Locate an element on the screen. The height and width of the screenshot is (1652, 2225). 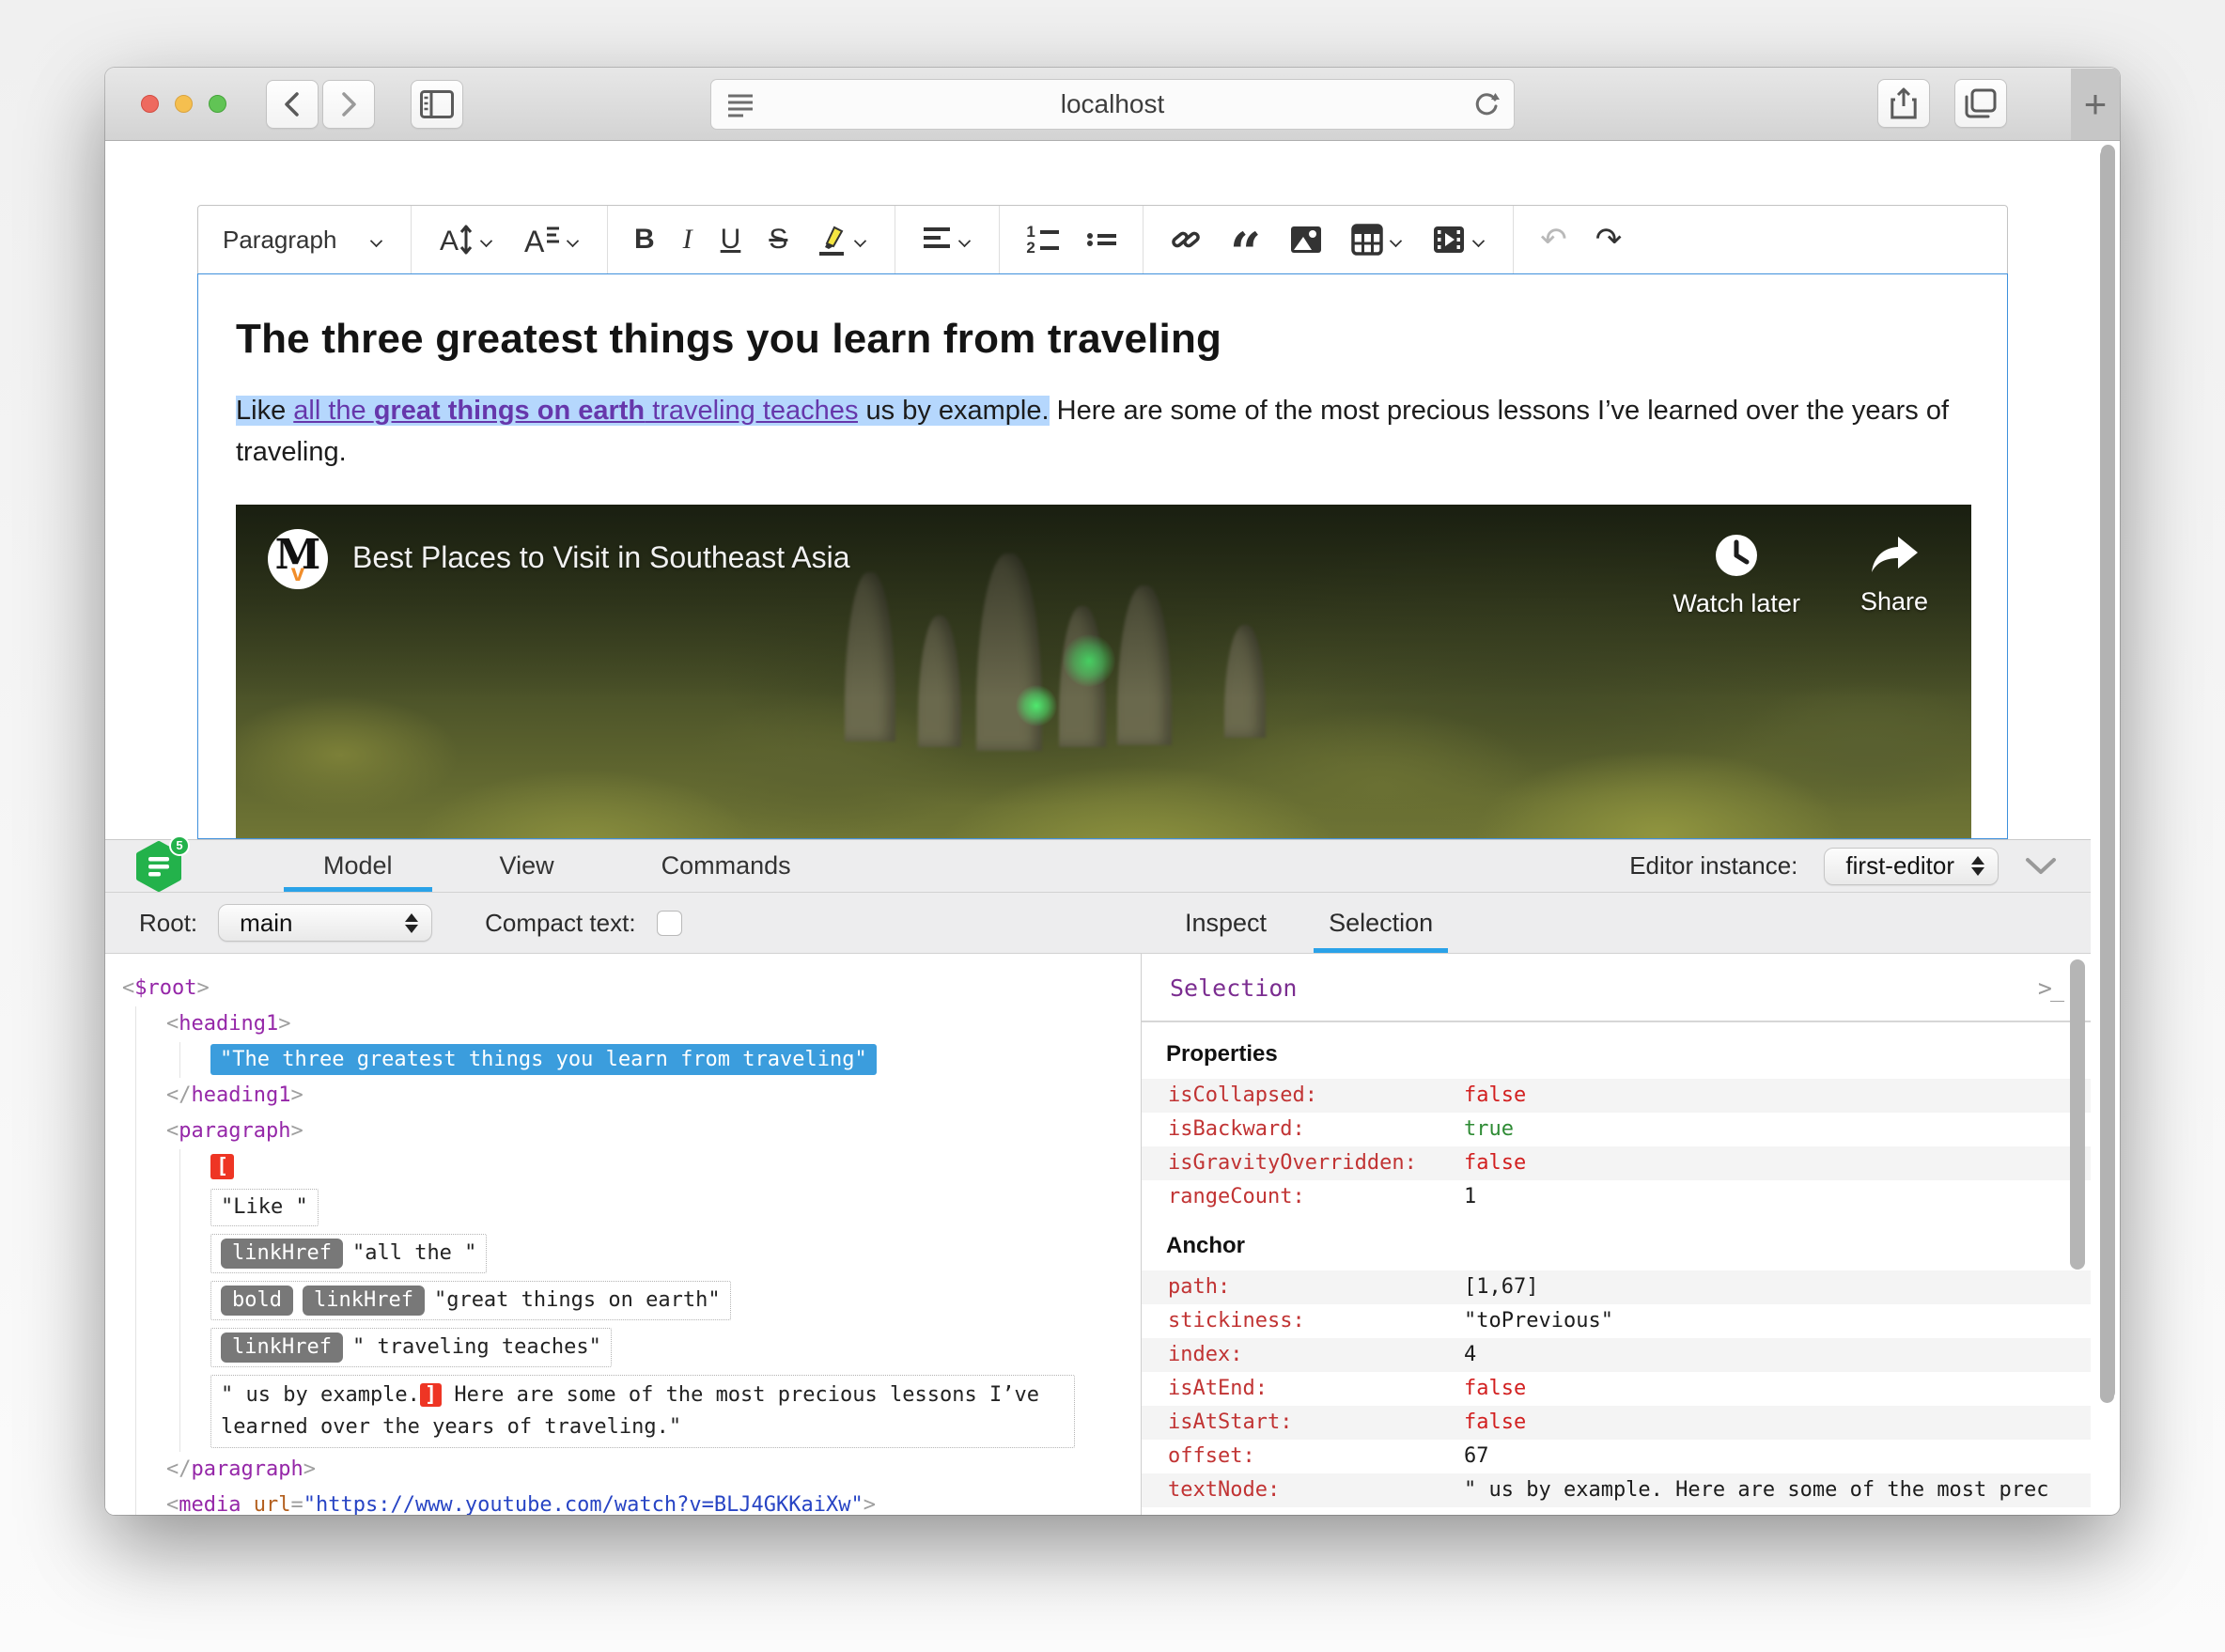
bold-button: B is located at coordinates (645, 239).